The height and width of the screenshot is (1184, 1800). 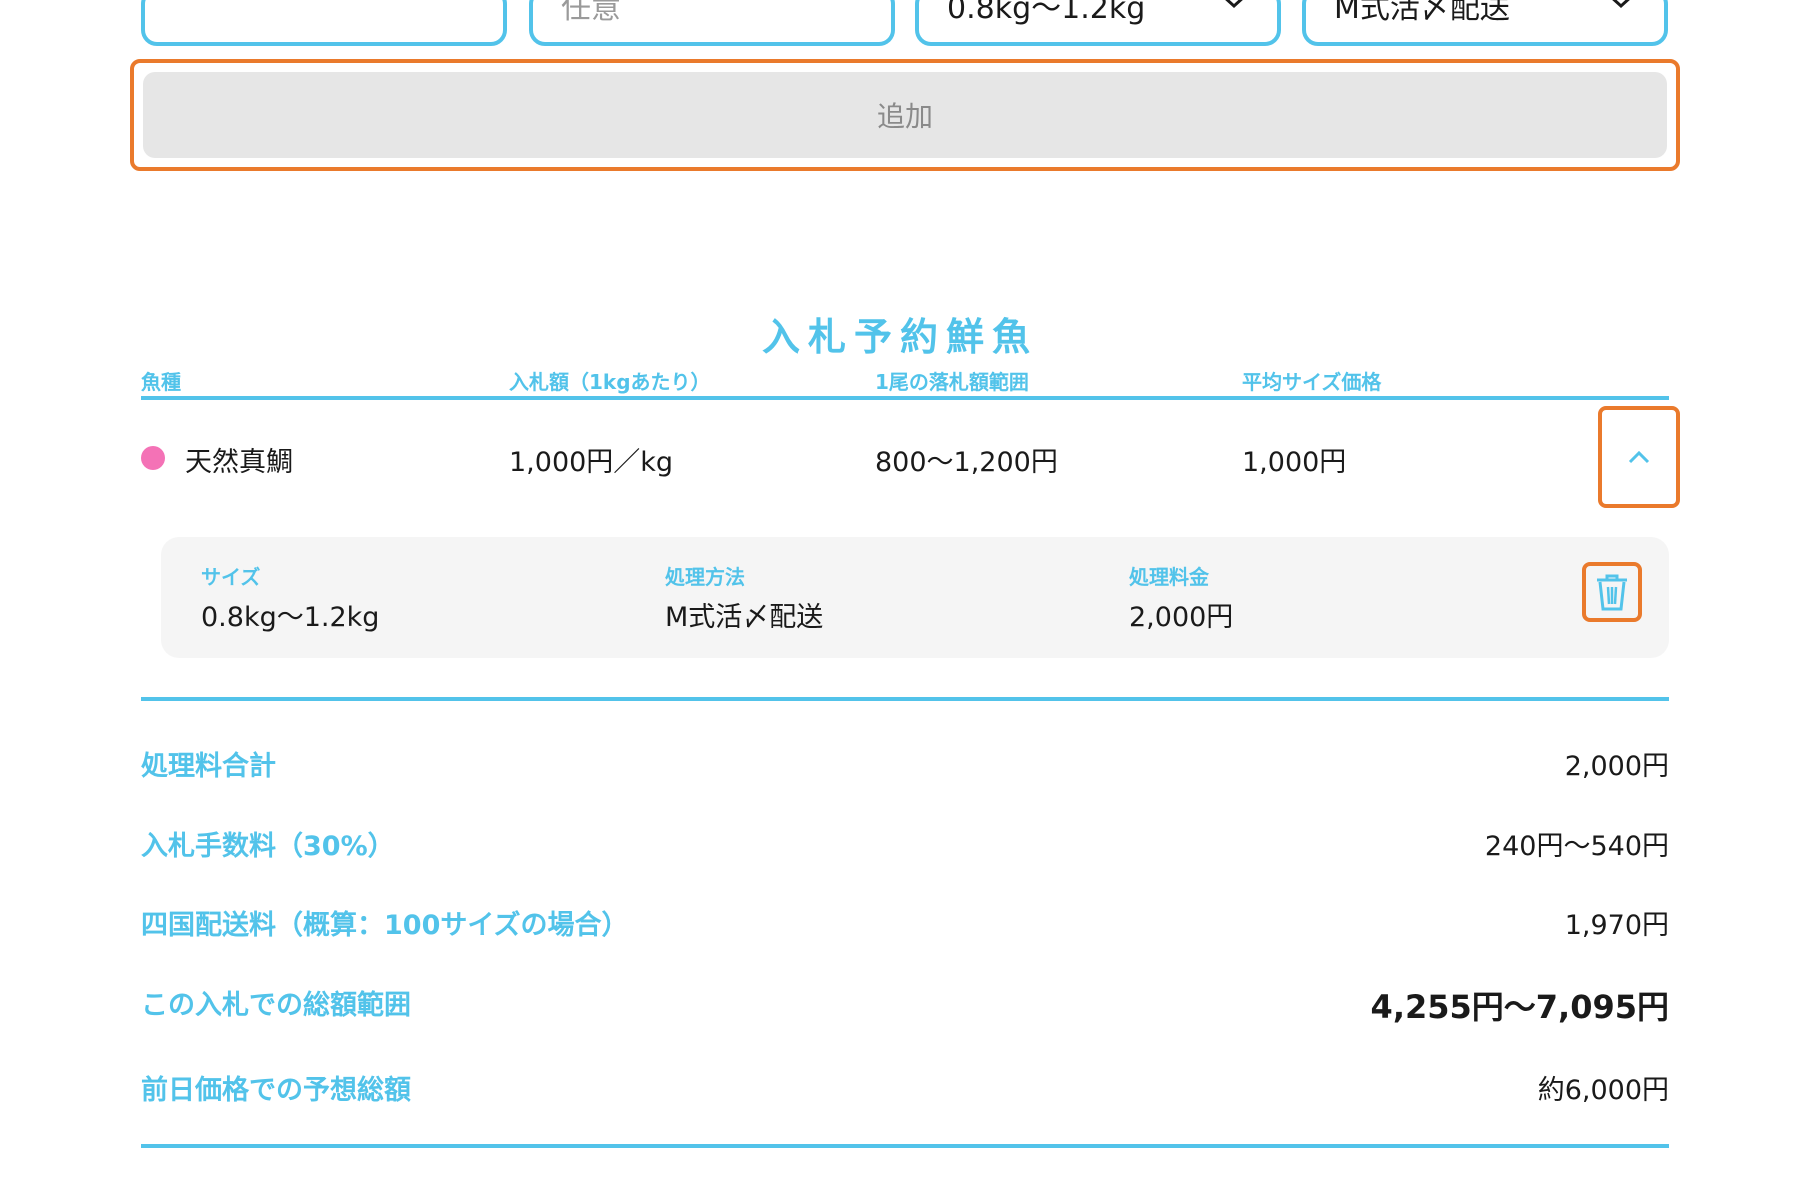 I want to click on method-select-value: M式活〆配送, so click(x=1422, y=13).